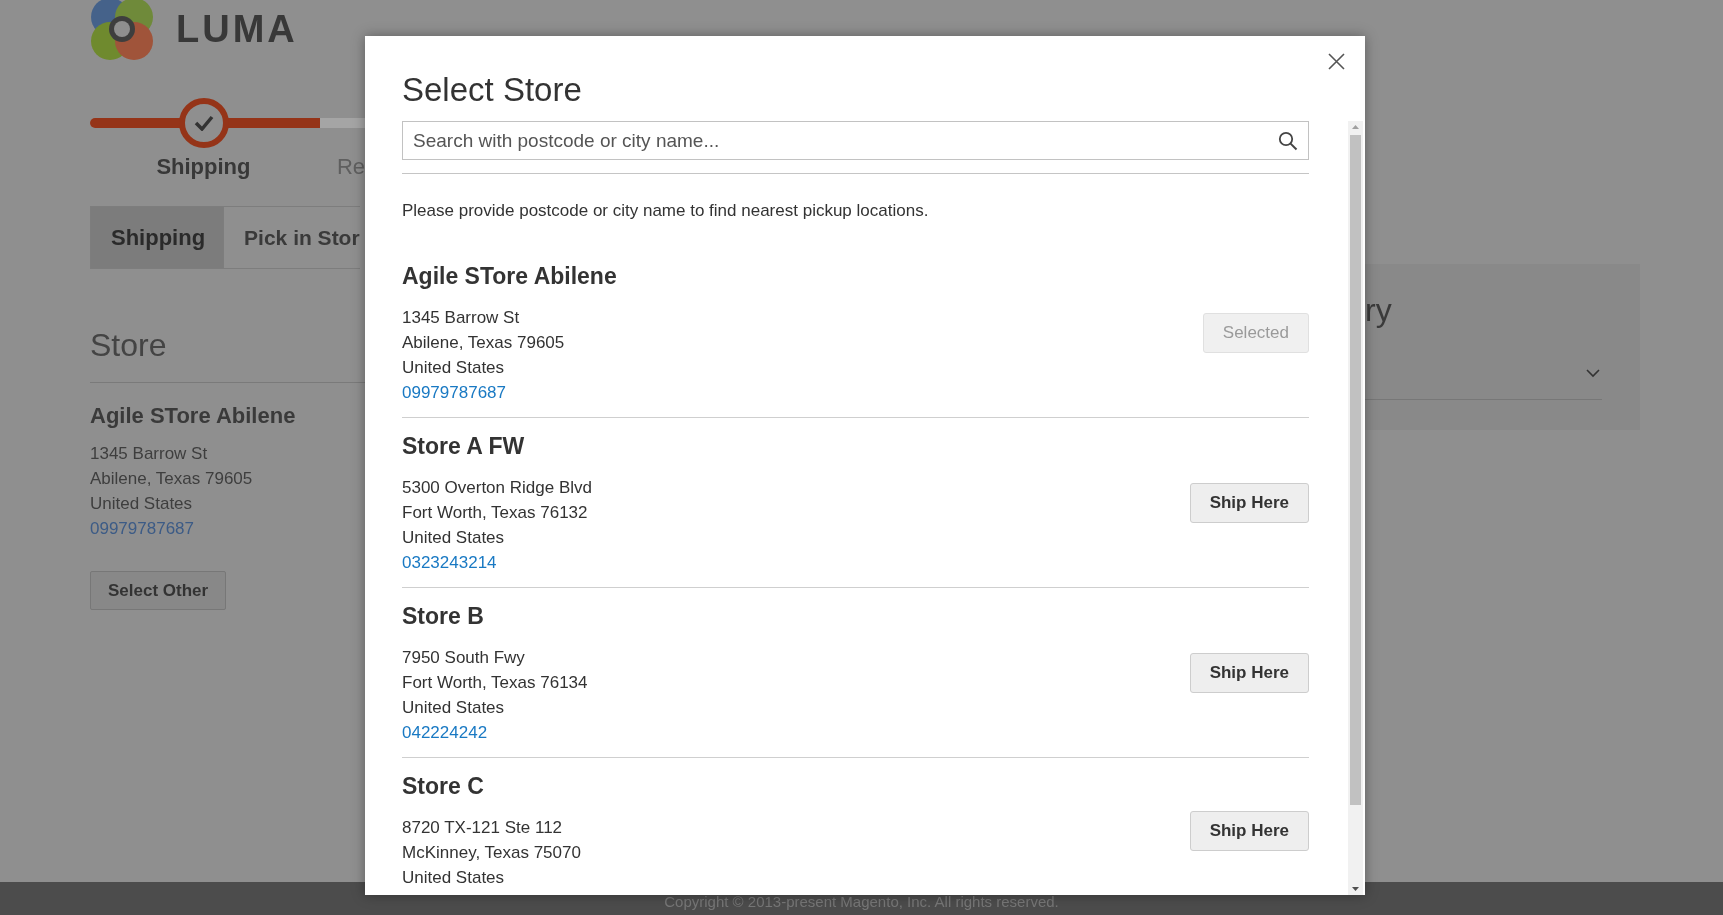  I want to click on section-title: Store, so click(128, 345).